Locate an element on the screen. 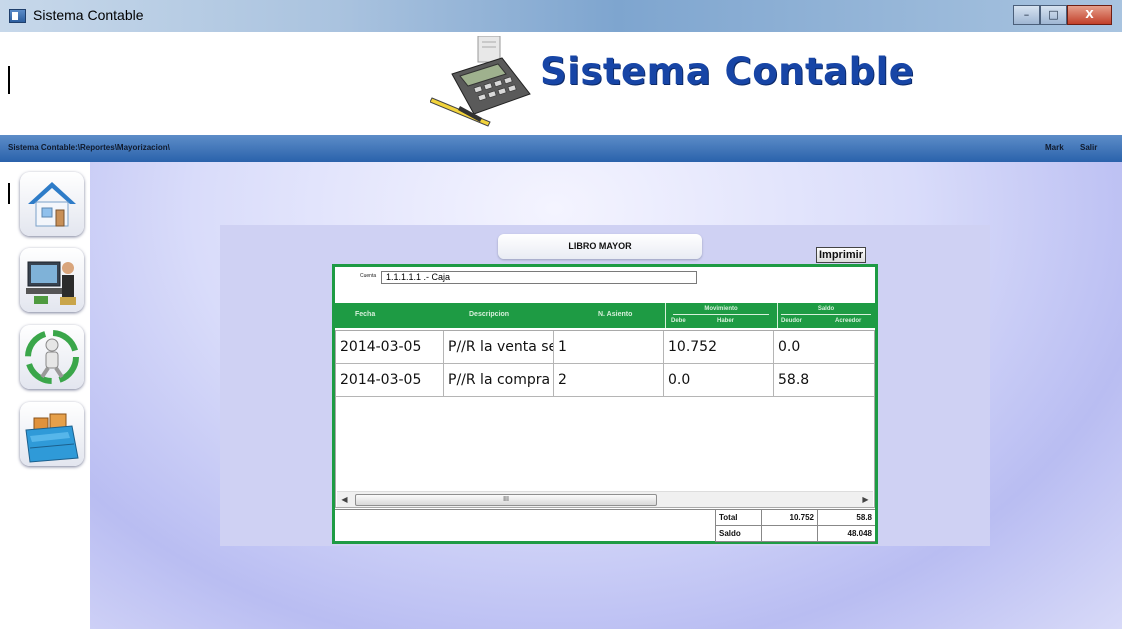 This screenshot has width=1122, height=629. report-title: LIBRO MAYOR is located at coordinates (600, 246).